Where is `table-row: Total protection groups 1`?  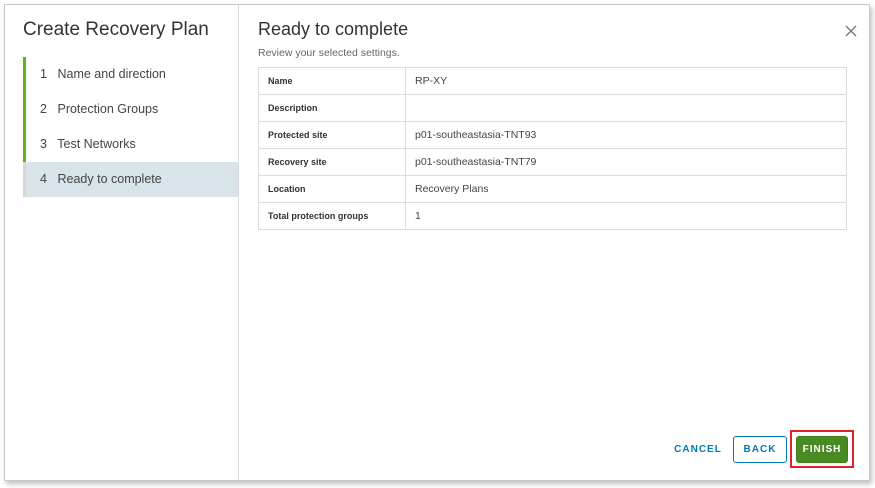 table-row: Total protection groups 1 is located at coordinates (552, 216).